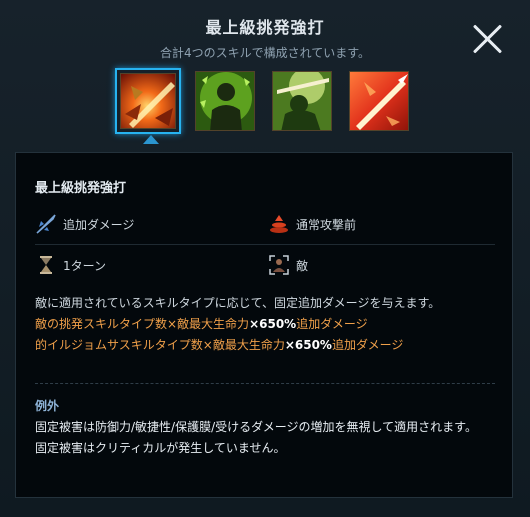  I want to click on attr-damage-type-label: 追加ダメージ, so click(99, 224).